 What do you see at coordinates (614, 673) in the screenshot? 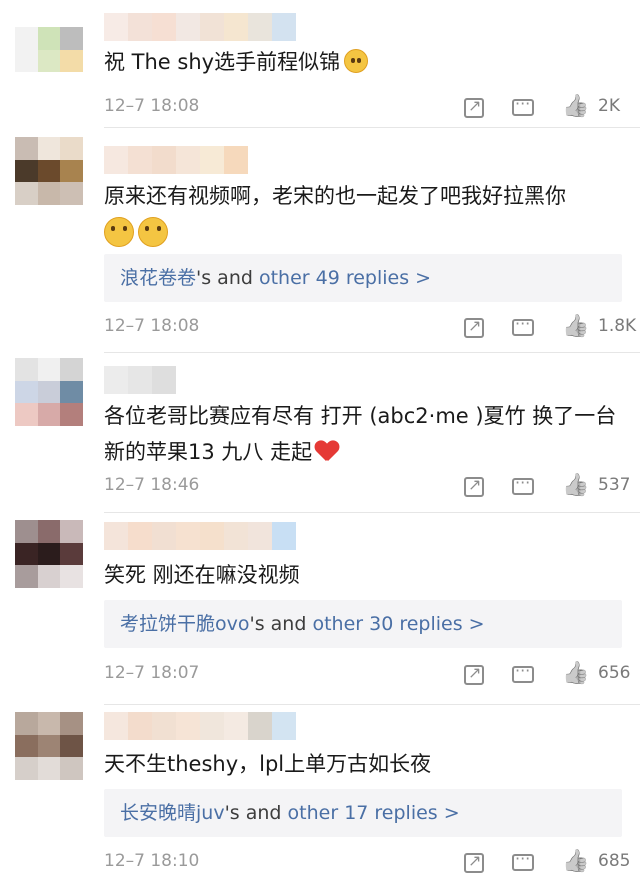
I see `like-count: 656` at bounding box center [614, 673].